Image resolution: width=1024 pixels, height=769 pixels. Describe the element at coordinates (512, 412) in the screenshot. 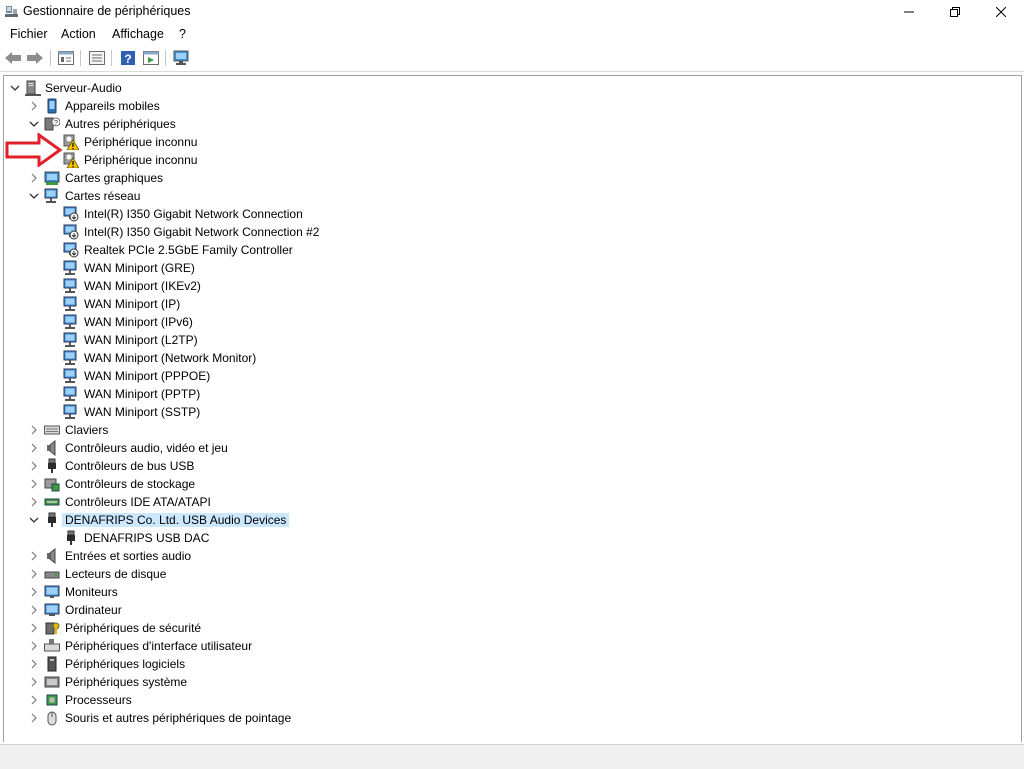

I see `tree-device-row: WAN Miniport (SSTP)` at that location.